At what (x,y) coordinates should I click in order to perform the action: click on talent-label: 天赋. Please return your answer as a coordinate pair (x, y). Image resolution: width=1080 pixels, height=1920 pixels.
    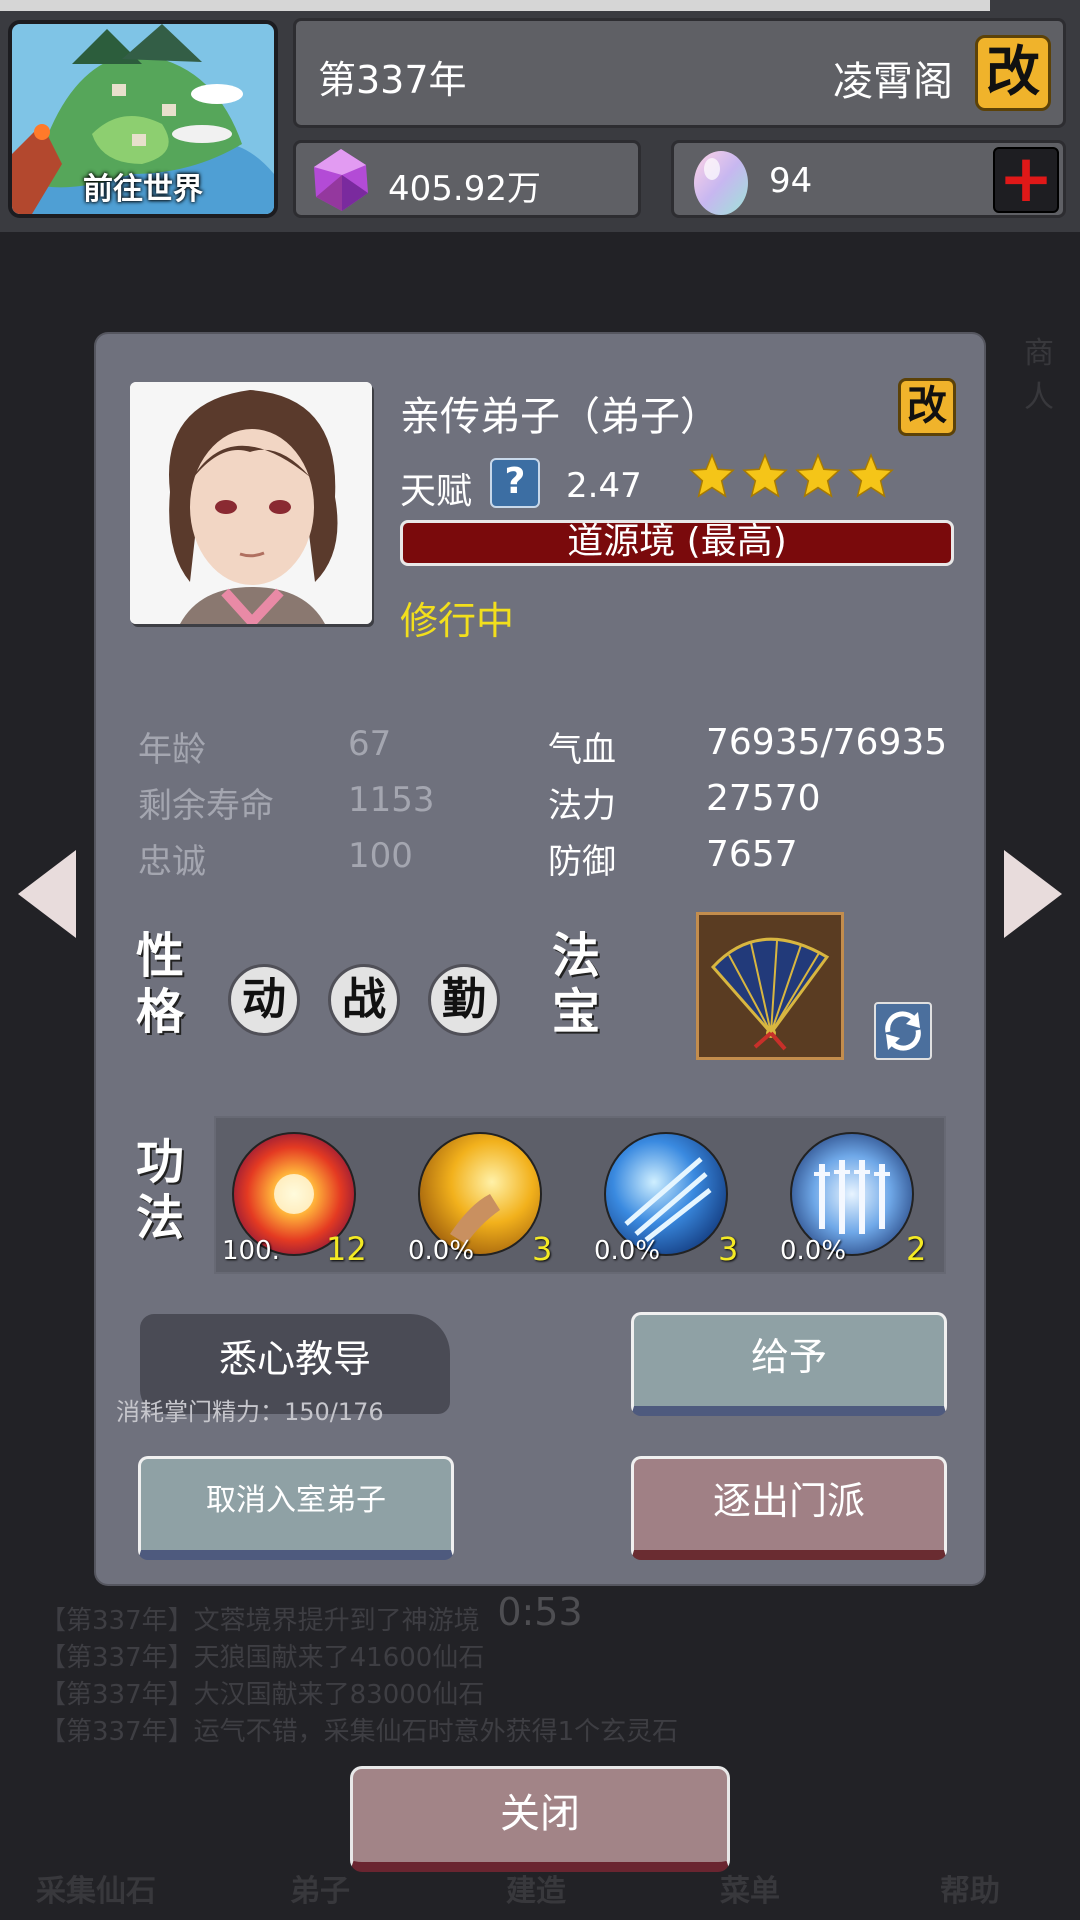
    Looking at the image, I should click on (436, 491).